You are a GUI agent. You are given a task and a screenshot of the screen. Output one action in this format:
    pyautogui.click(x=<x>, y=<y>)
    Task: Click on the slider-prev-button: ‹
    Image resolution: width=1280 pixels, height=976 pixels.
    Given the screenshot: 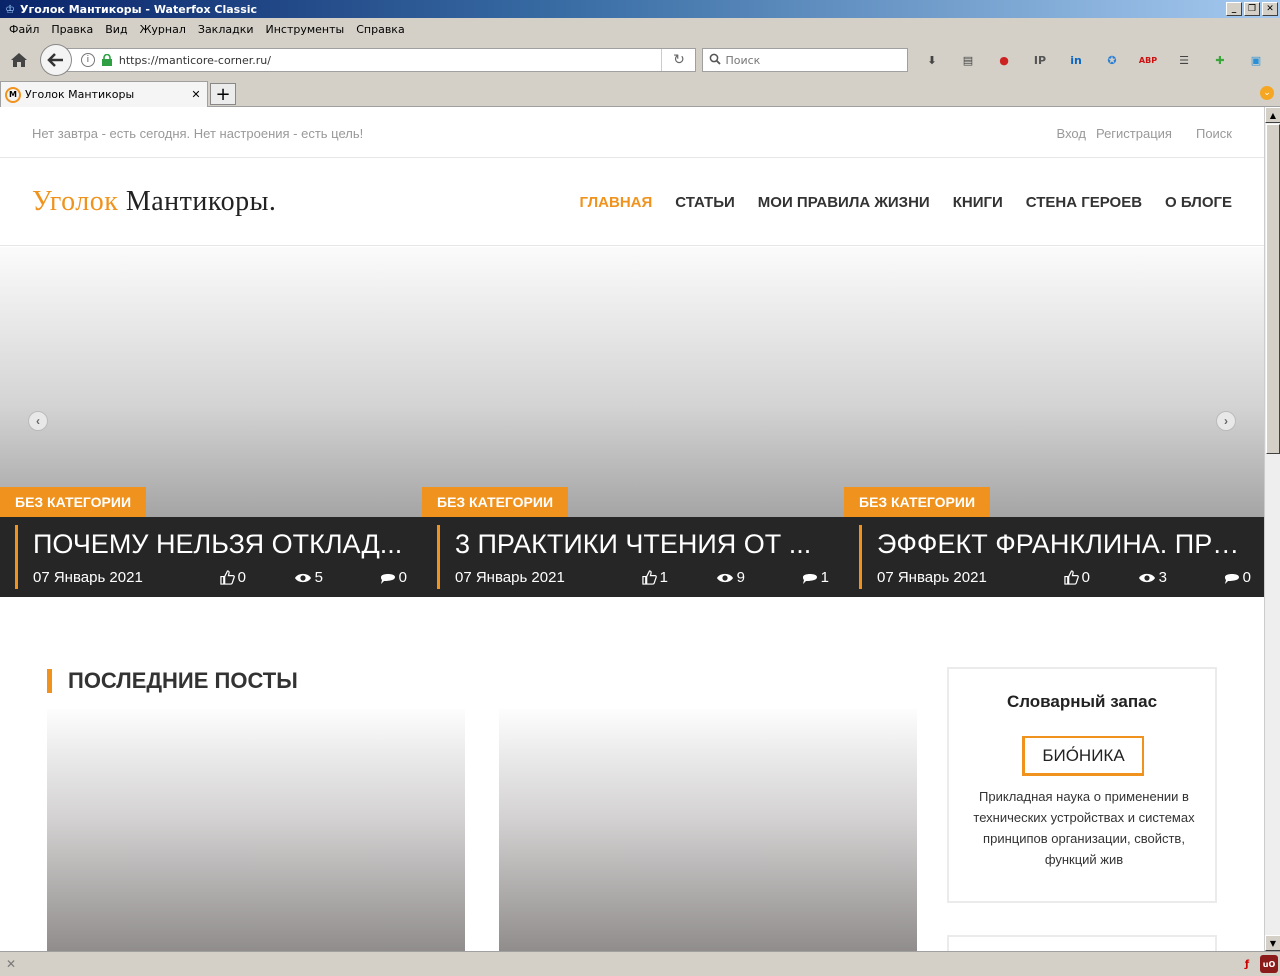 What is the action you would take?
    pyautogui.click(x=38, y=421)
    